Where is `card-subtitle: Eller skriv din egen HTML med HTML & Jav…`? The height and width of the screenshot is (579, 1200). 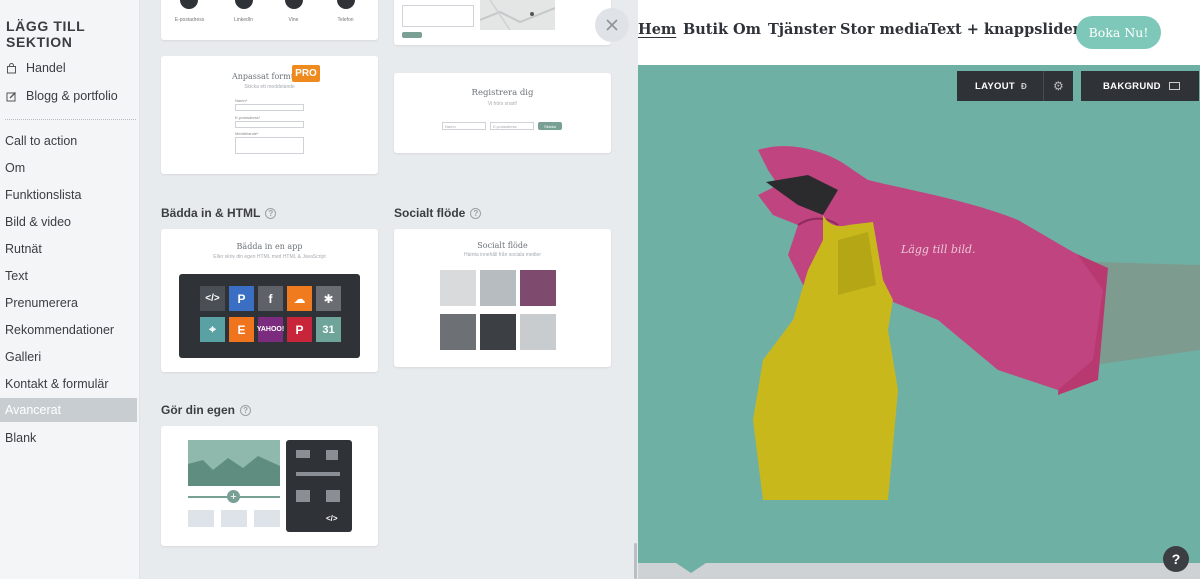 card-subtitle: Eller skriv din egen HTML med HTML & Jav… is located at coordinates (269, 257).